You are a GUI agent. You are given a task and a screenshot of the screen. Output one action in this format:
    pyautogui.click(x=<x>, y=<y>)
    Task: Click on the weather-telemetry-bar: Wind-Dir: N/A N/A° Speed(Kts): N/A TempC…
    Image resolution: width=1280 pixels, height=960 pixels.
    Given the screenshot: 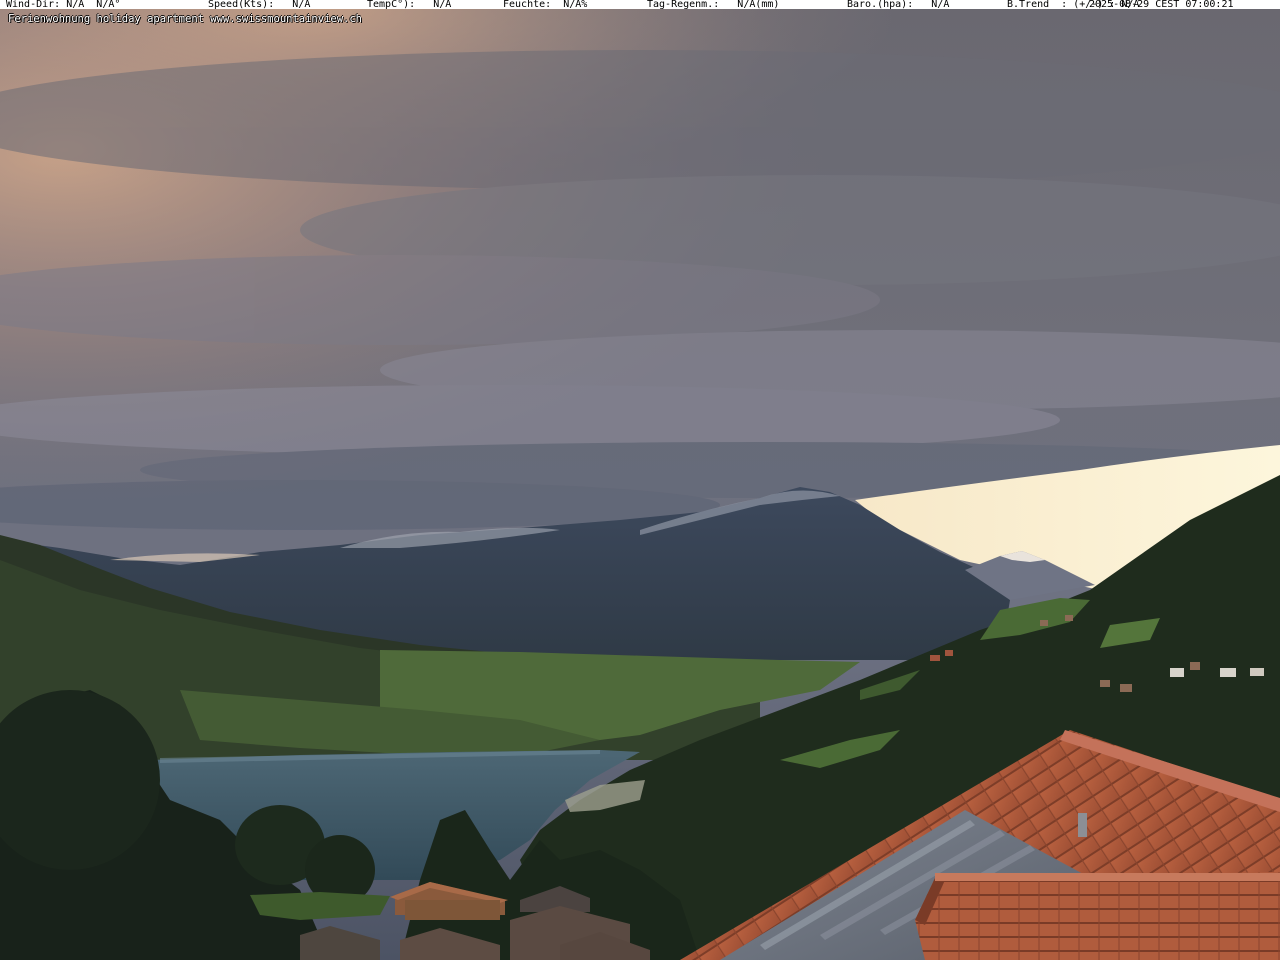 What is the action you would take?
    pyautogui.click(x=640, y=5)
    